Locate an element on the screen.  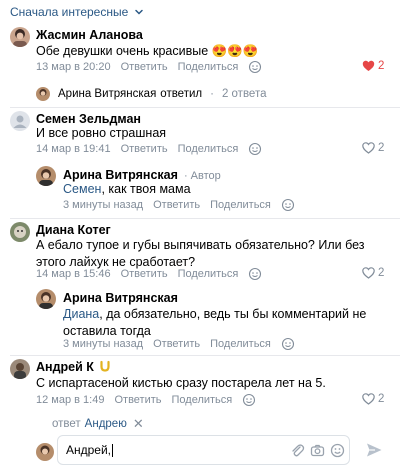
close-icon: ✕ is located at coordinates (138, 424).